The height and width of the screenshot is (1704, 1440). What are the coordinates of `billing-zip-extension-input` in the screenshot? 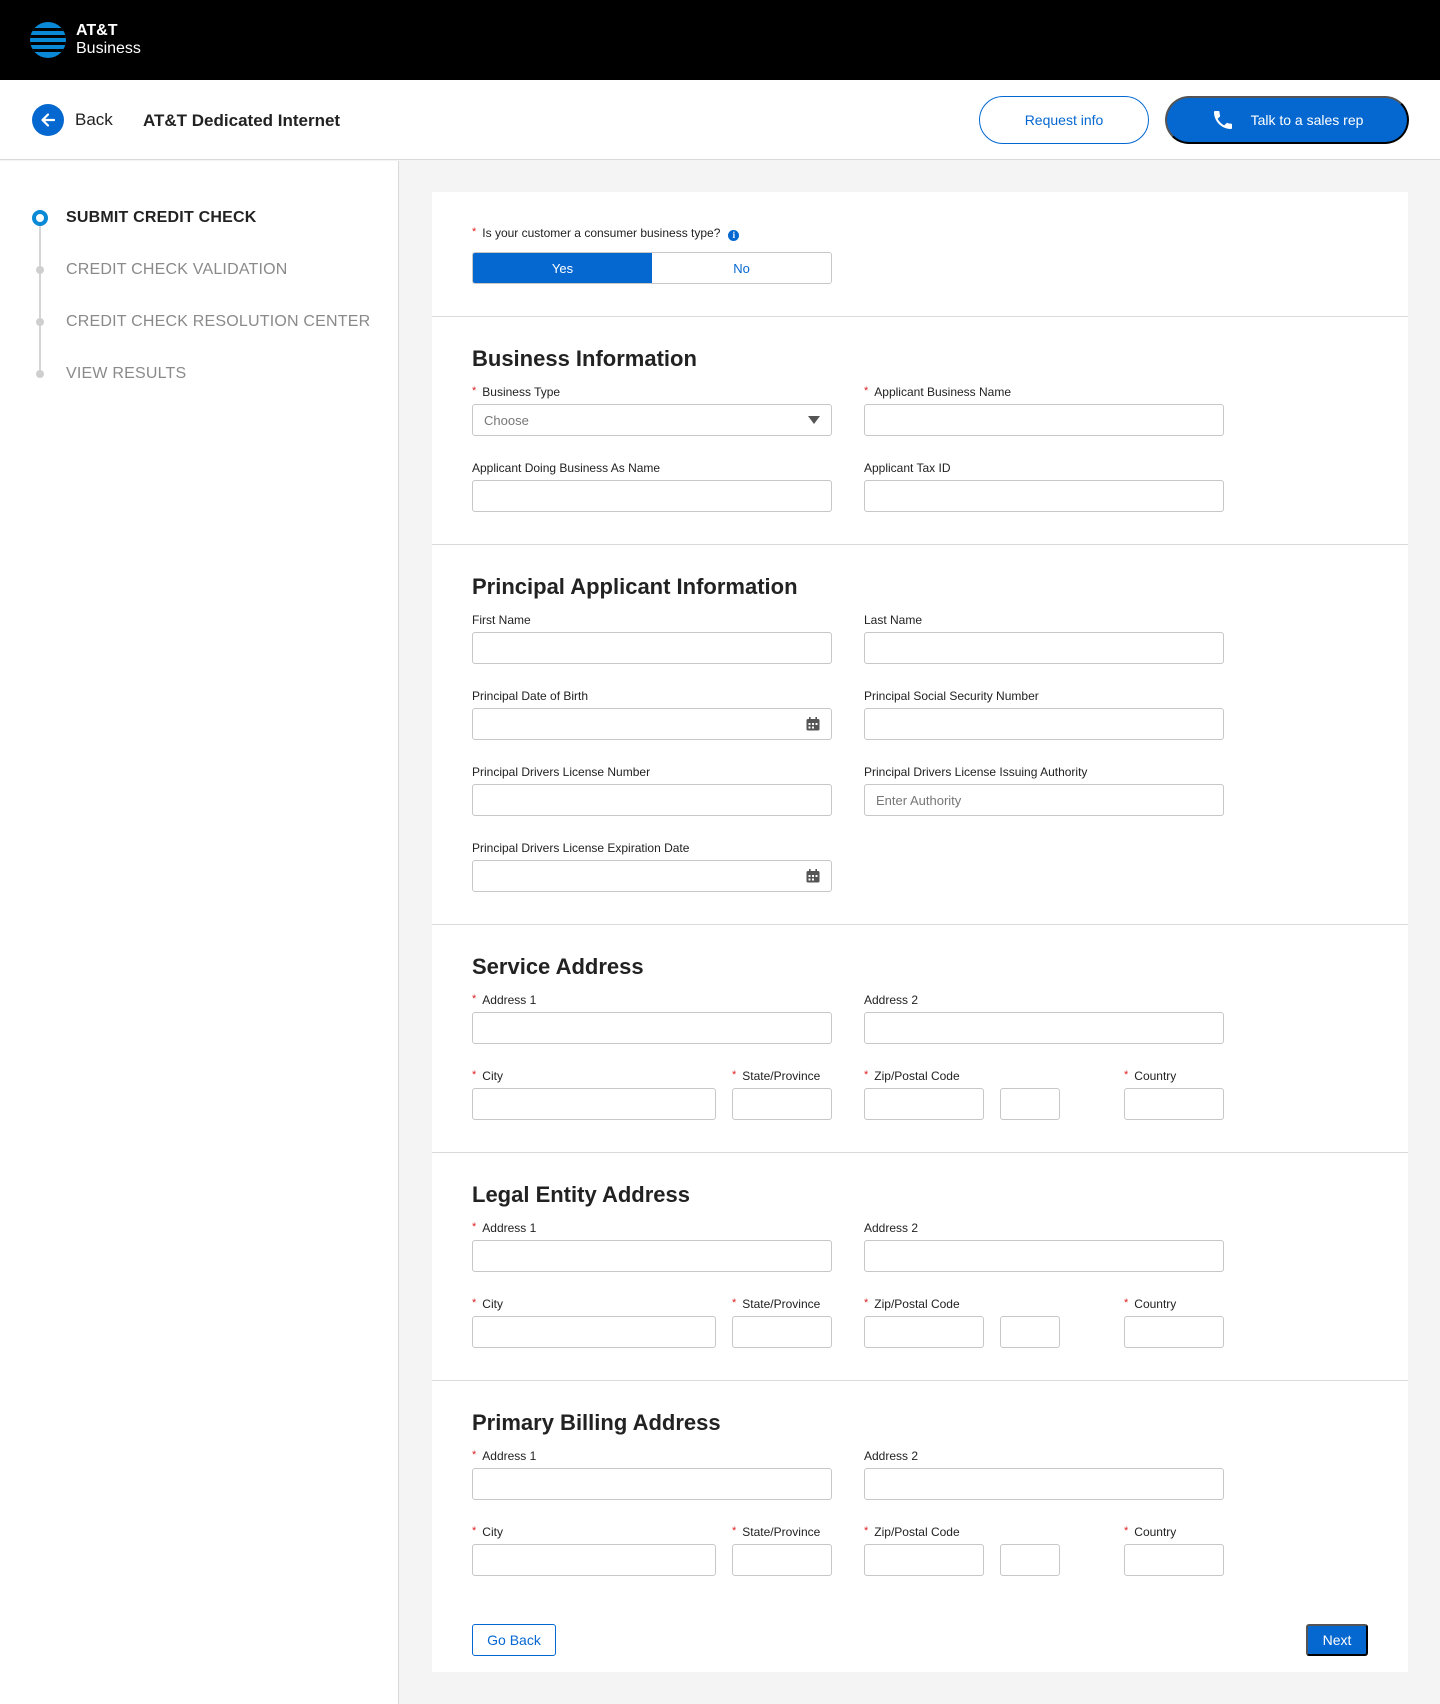 It's located at (1030, 1560).